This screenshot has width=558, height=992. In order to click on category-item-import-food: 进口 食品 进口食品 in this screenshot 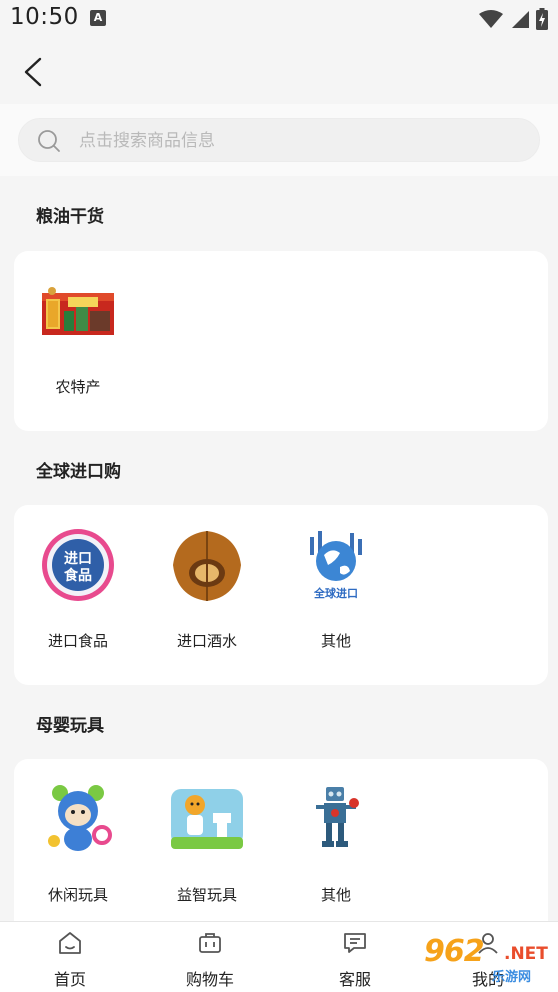, I will do `click(78, 580)`.